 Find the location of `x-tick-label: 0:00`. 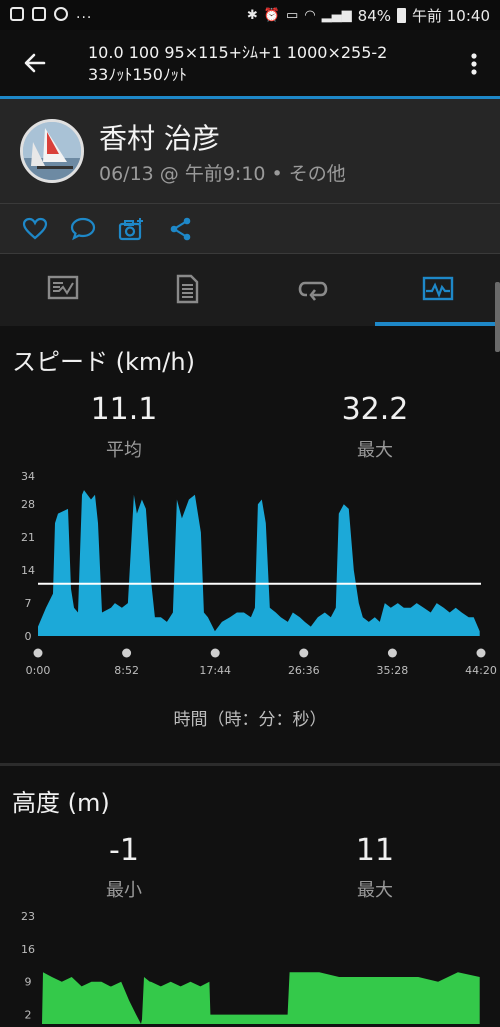

x-tick-label: 0:00 is located at coordinates (38, 670).